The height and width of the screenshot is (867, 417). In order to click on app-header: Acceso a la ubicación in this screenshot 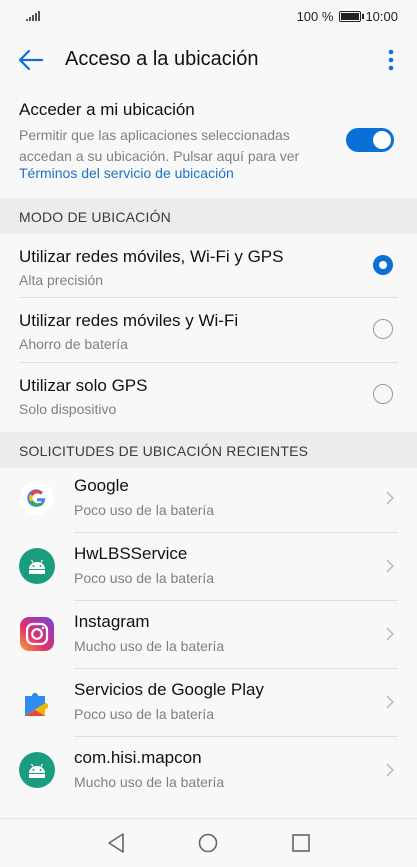, I will do `click(208, 60)`.